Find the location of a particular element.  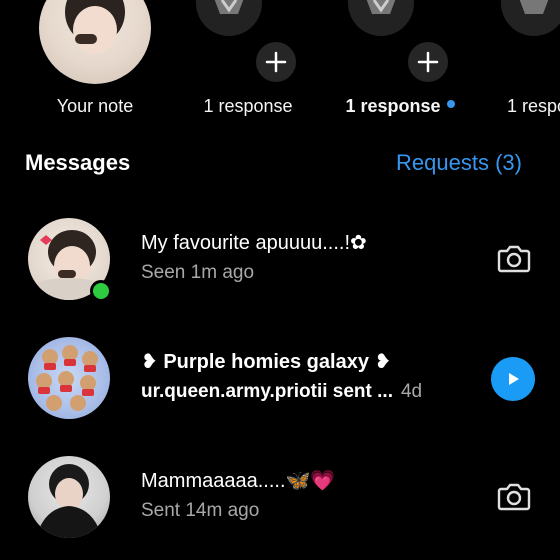

thread-last-message: ur.queen.army.priotii sent ... 4d is located at coordinates (281, 392).